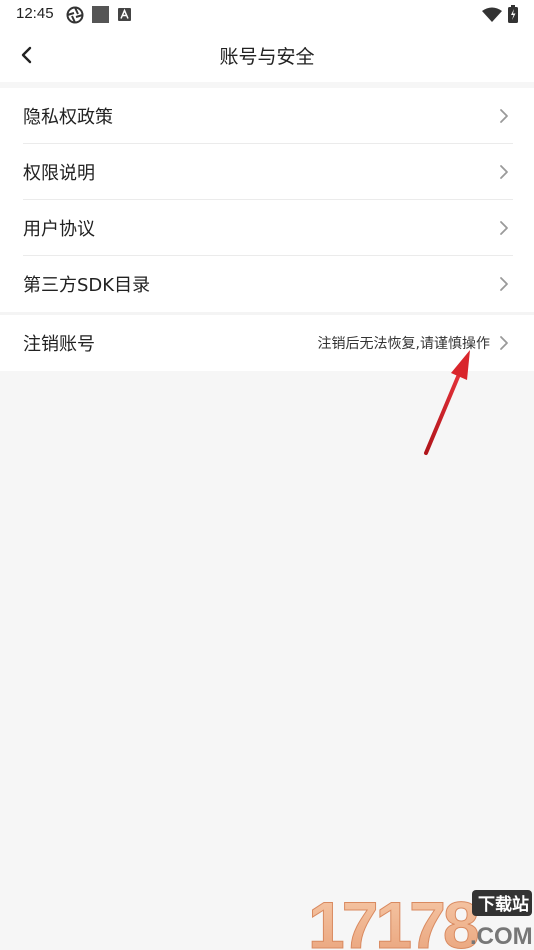 Image resolution: width=534 pixels, height=950 pixels. Describe the element at coordinates (393, 919) in the screenshot. I see `watermark-number: 17178` at that location.